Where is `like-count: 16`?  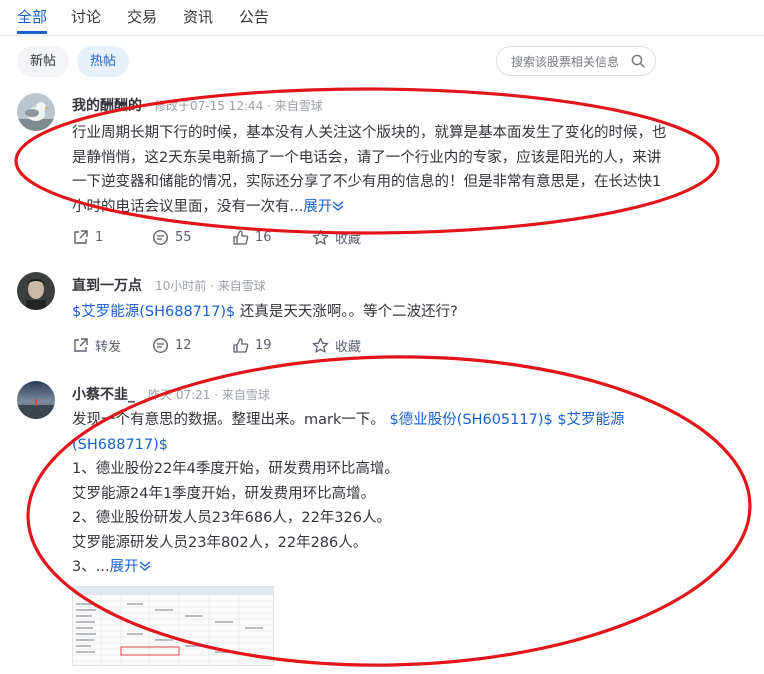 like-count: 16 is located at coordinates (263, 237).